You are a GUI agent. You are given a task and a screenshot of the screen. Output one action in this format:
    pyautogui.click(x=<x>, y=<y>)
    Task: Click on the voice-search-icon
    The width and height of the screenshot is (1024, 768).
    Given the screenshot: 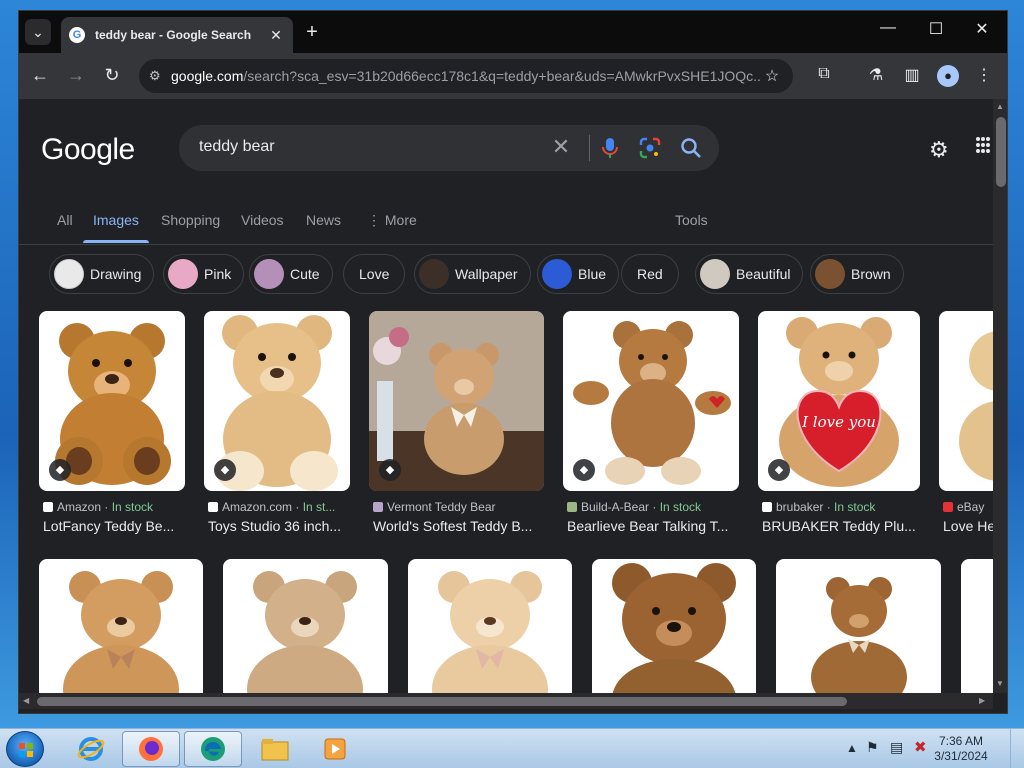 What is the action you would take?
    pyautogui.click(x=610, y=148)
    